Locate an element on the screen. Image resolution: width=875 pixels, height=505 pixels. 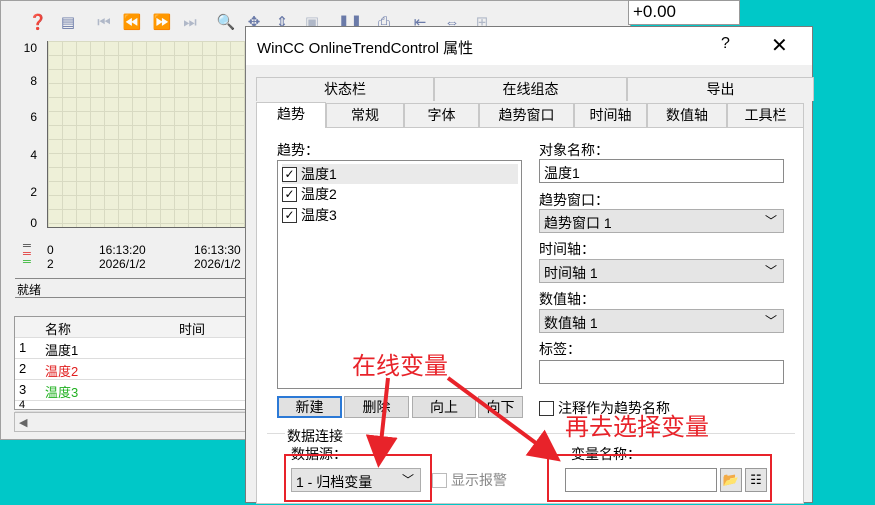
zoom-area-icon: 🔍 is located at coordinates (226, 22).